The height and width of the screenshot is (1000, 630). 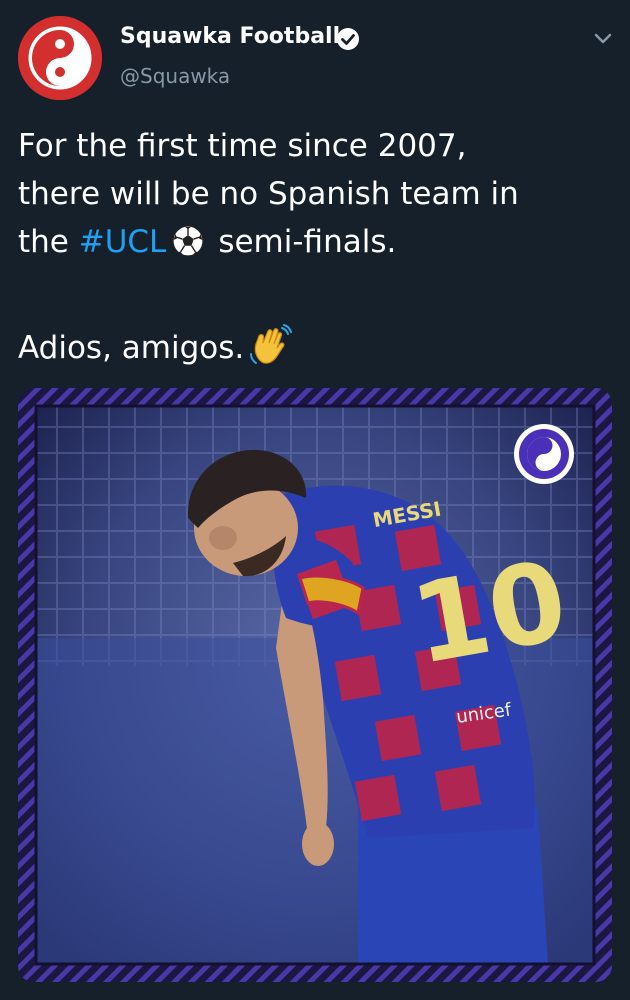 What do you see at coordinates (489, 612) in the screenshot?
I see `shirt-number: 10` at bounding box center [489, 612].